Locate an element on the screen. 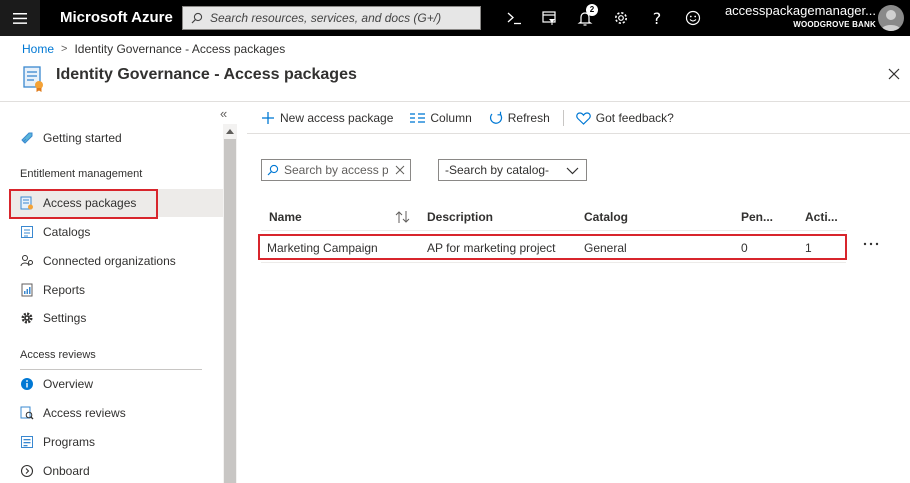 The width and height of the screenshot is (910, 483). sidebar-item-programs: Programs is located at coordinates (116, 442).